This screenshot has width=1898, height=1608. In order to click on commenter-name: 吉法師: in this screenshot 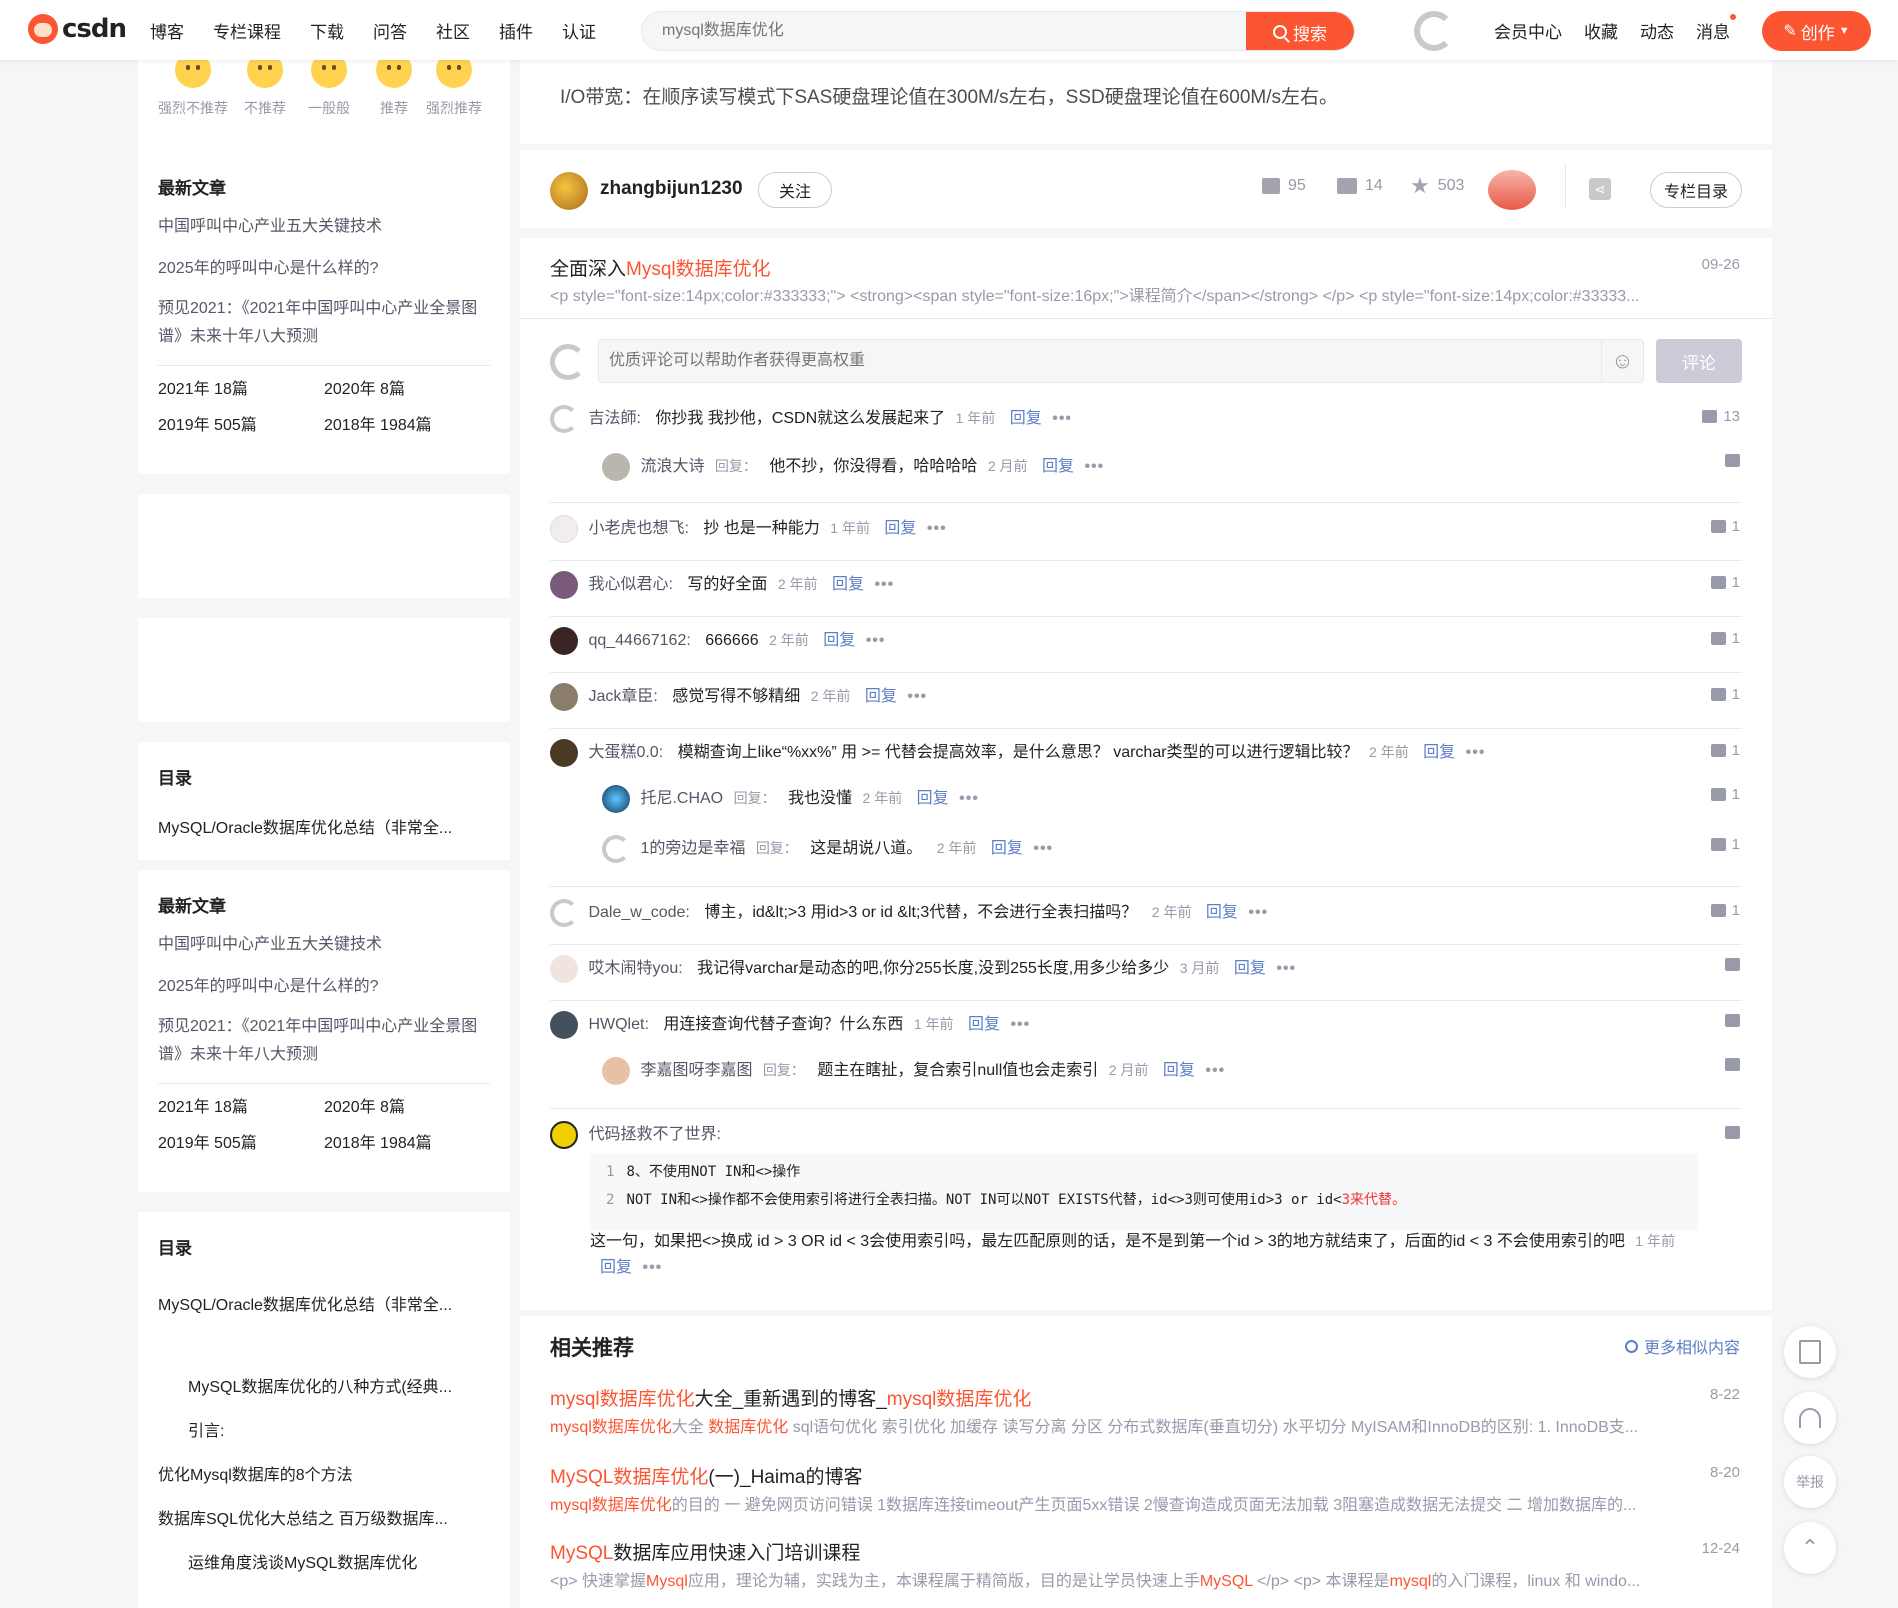, I will do `click(614, 418)`.